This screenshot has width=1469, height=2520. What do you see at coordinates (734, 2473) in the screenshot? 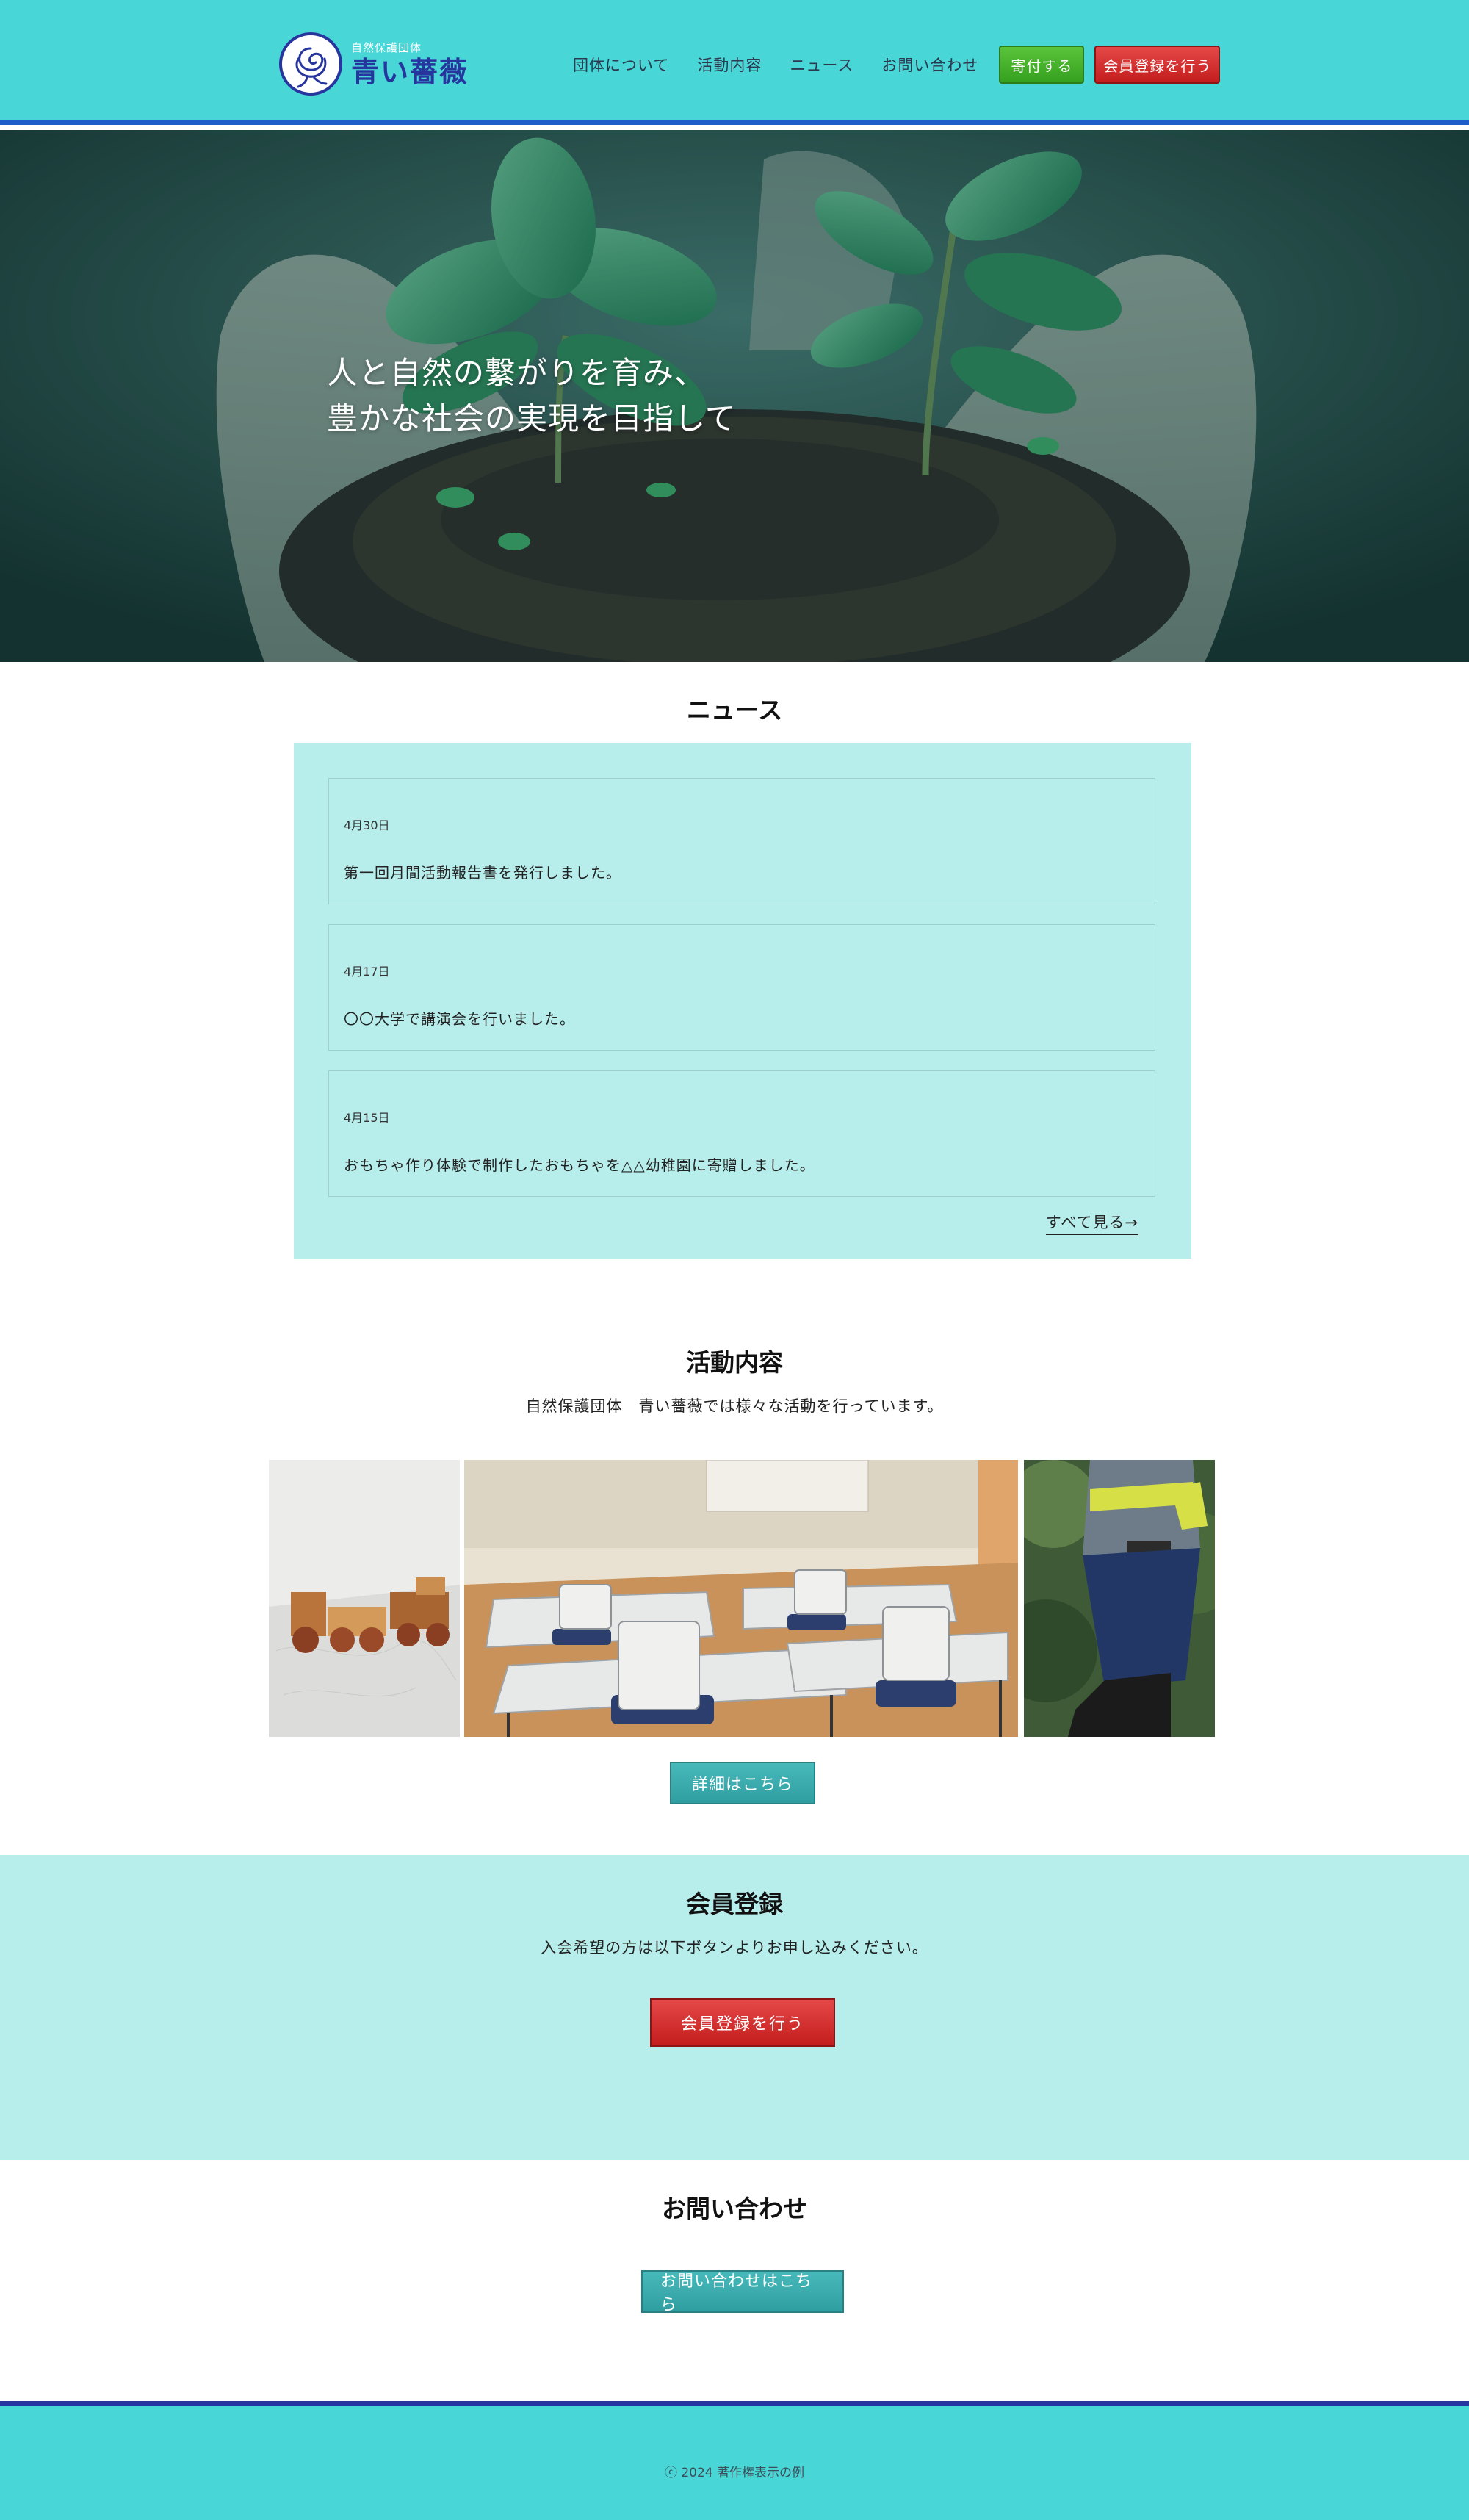
I see `copyright-text: ⓒ 2024 著作権表示の例` at bounding box center [734, 2473].